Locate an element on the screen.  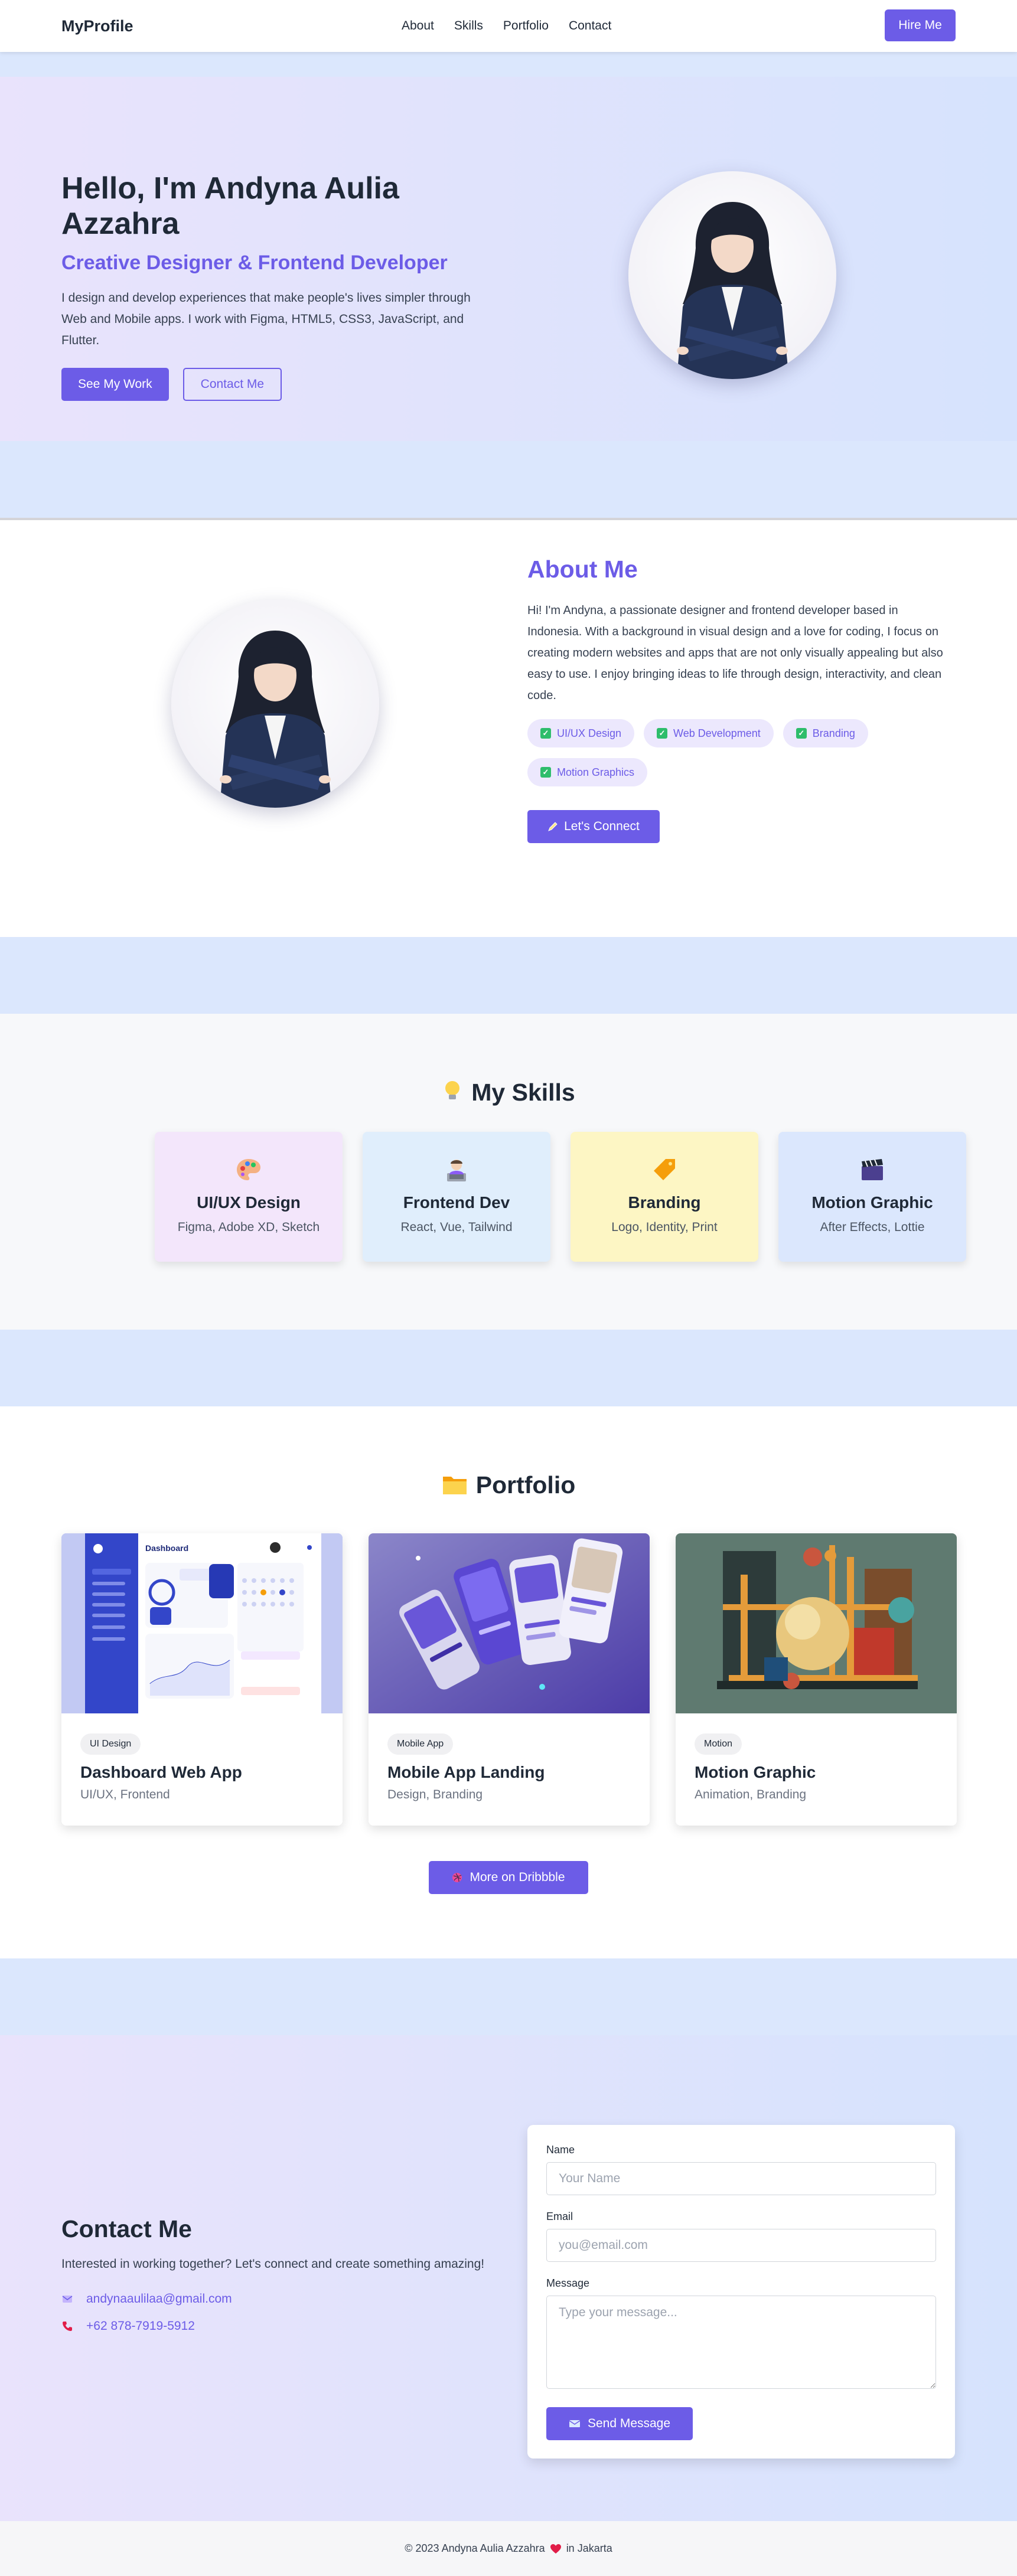
skills-title: My Skills is located at coordinates (508, 1092).